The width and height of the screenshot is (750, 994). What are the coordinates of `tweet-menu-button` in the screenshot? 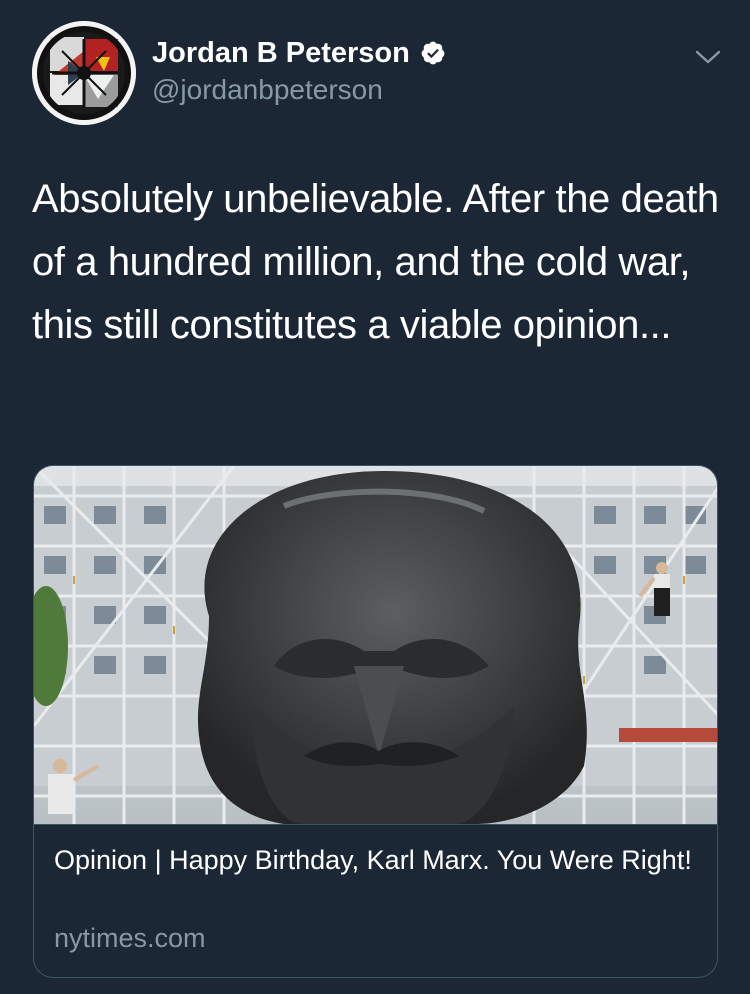 It's located at (708, 57).